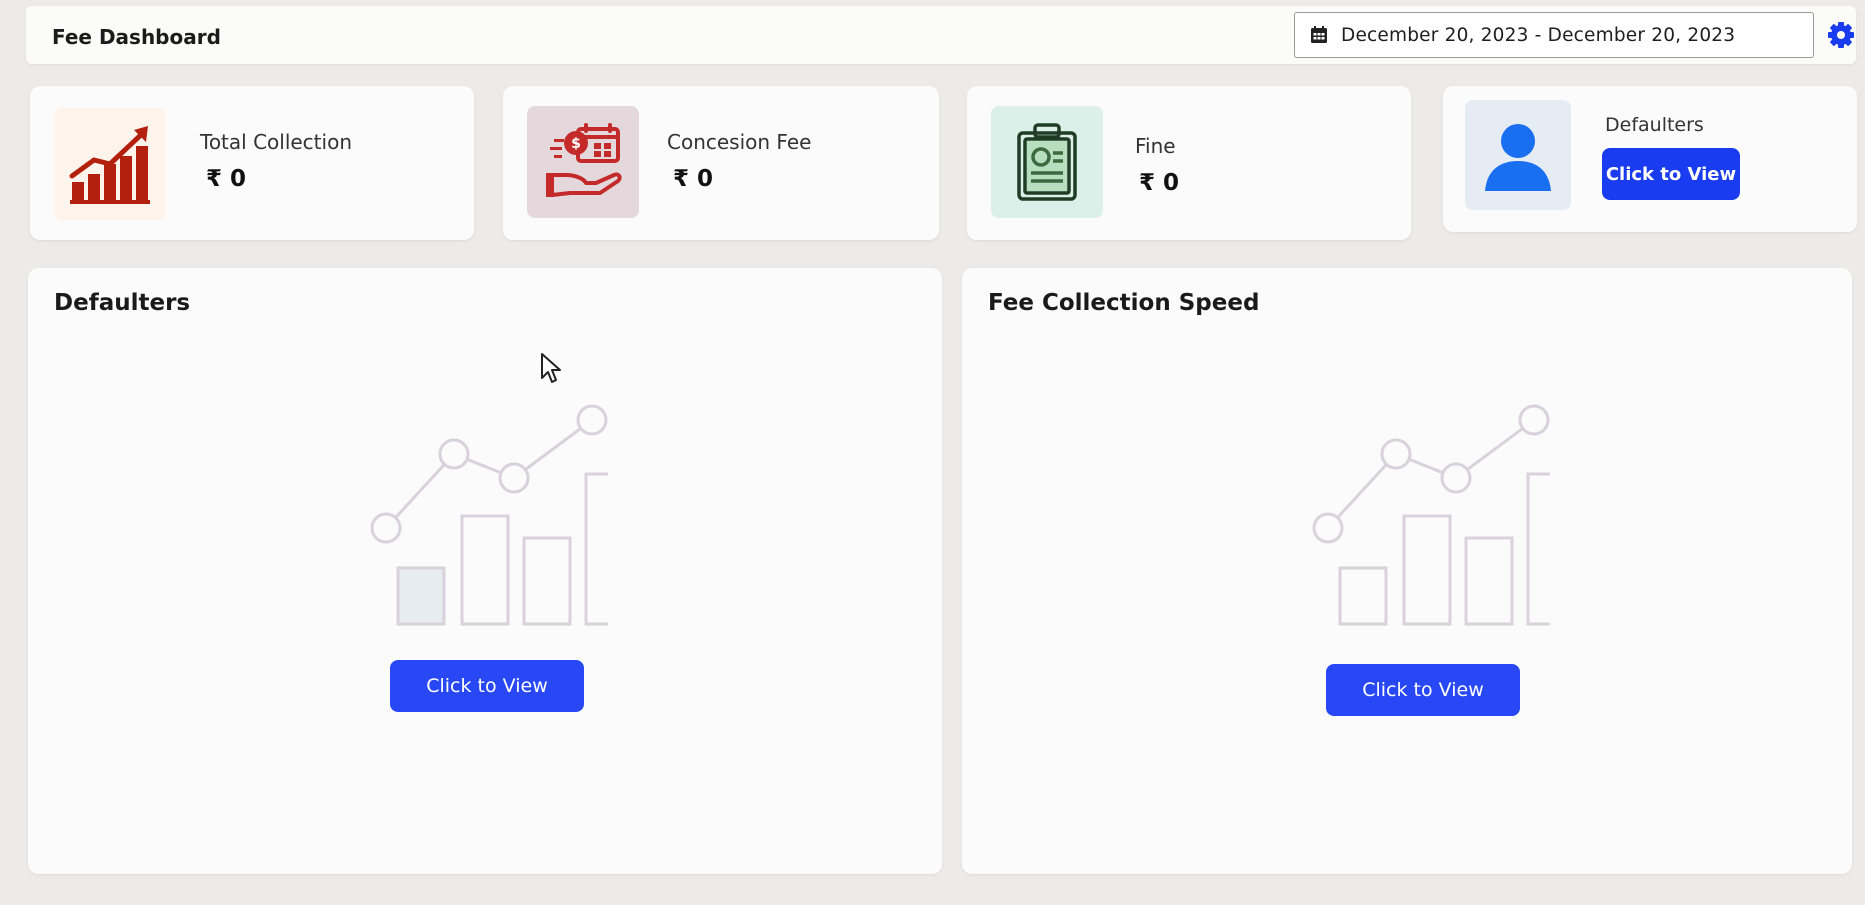  What do you see at coordinates (721, 163) in the screenshot?
I see `concession-fee-card: $ Concesion Fee ₹ 0` at bounding box center [721, 163].